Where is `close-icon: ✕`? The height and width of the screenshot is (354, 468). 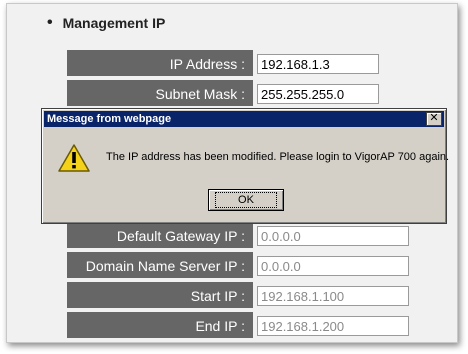
close-icon: ✕ is located at coordinates (434, 118).